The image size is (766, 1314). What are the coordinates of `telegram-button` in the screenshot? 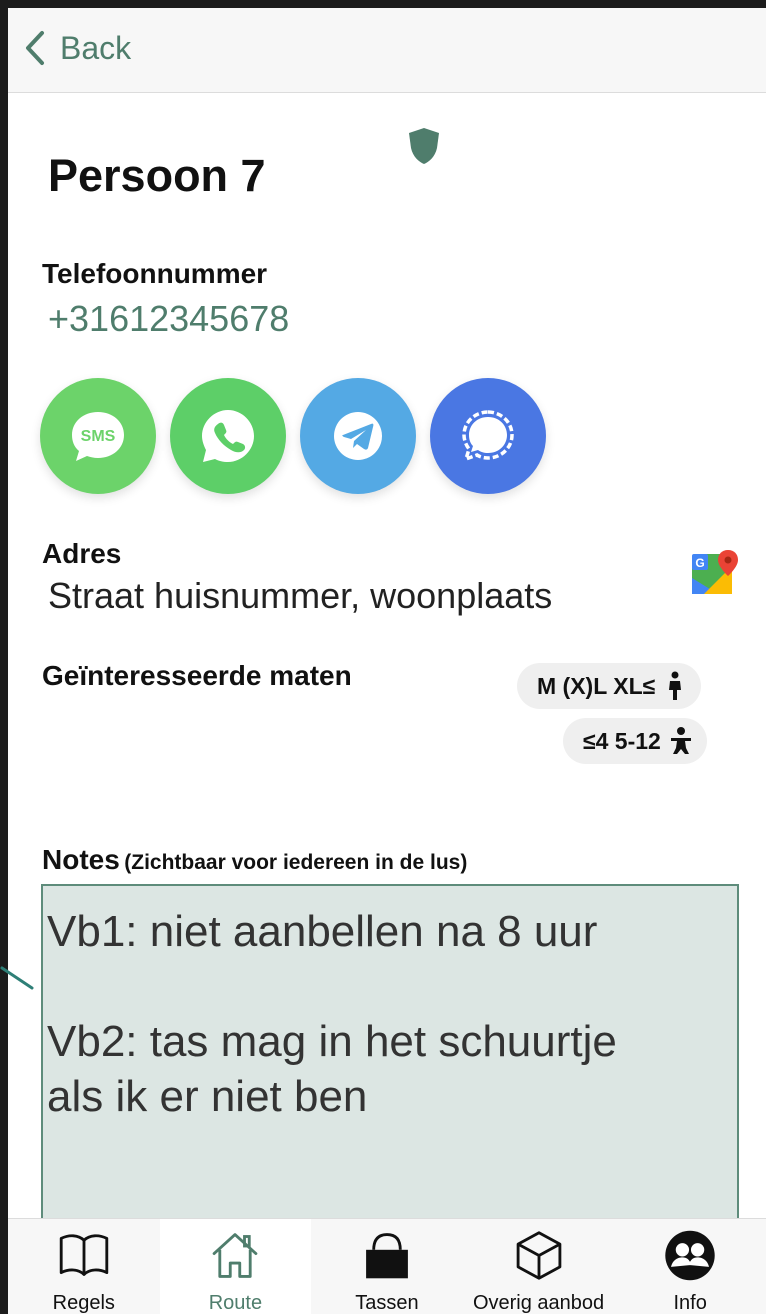 It's located at (358, 436).